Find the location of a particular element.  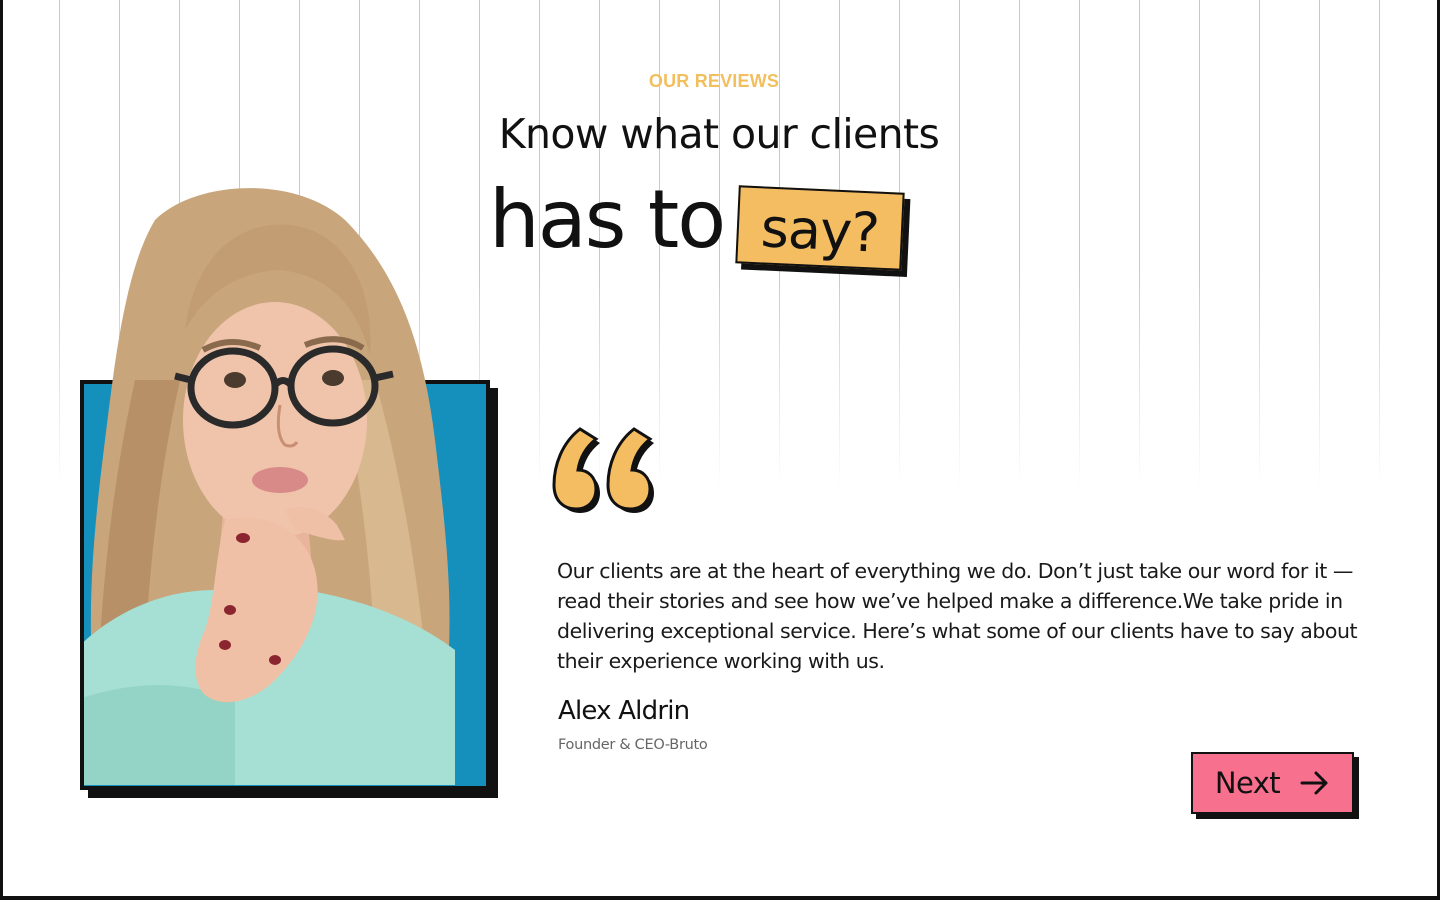

highlight-badge: say? is located at coordinates (820, 228).